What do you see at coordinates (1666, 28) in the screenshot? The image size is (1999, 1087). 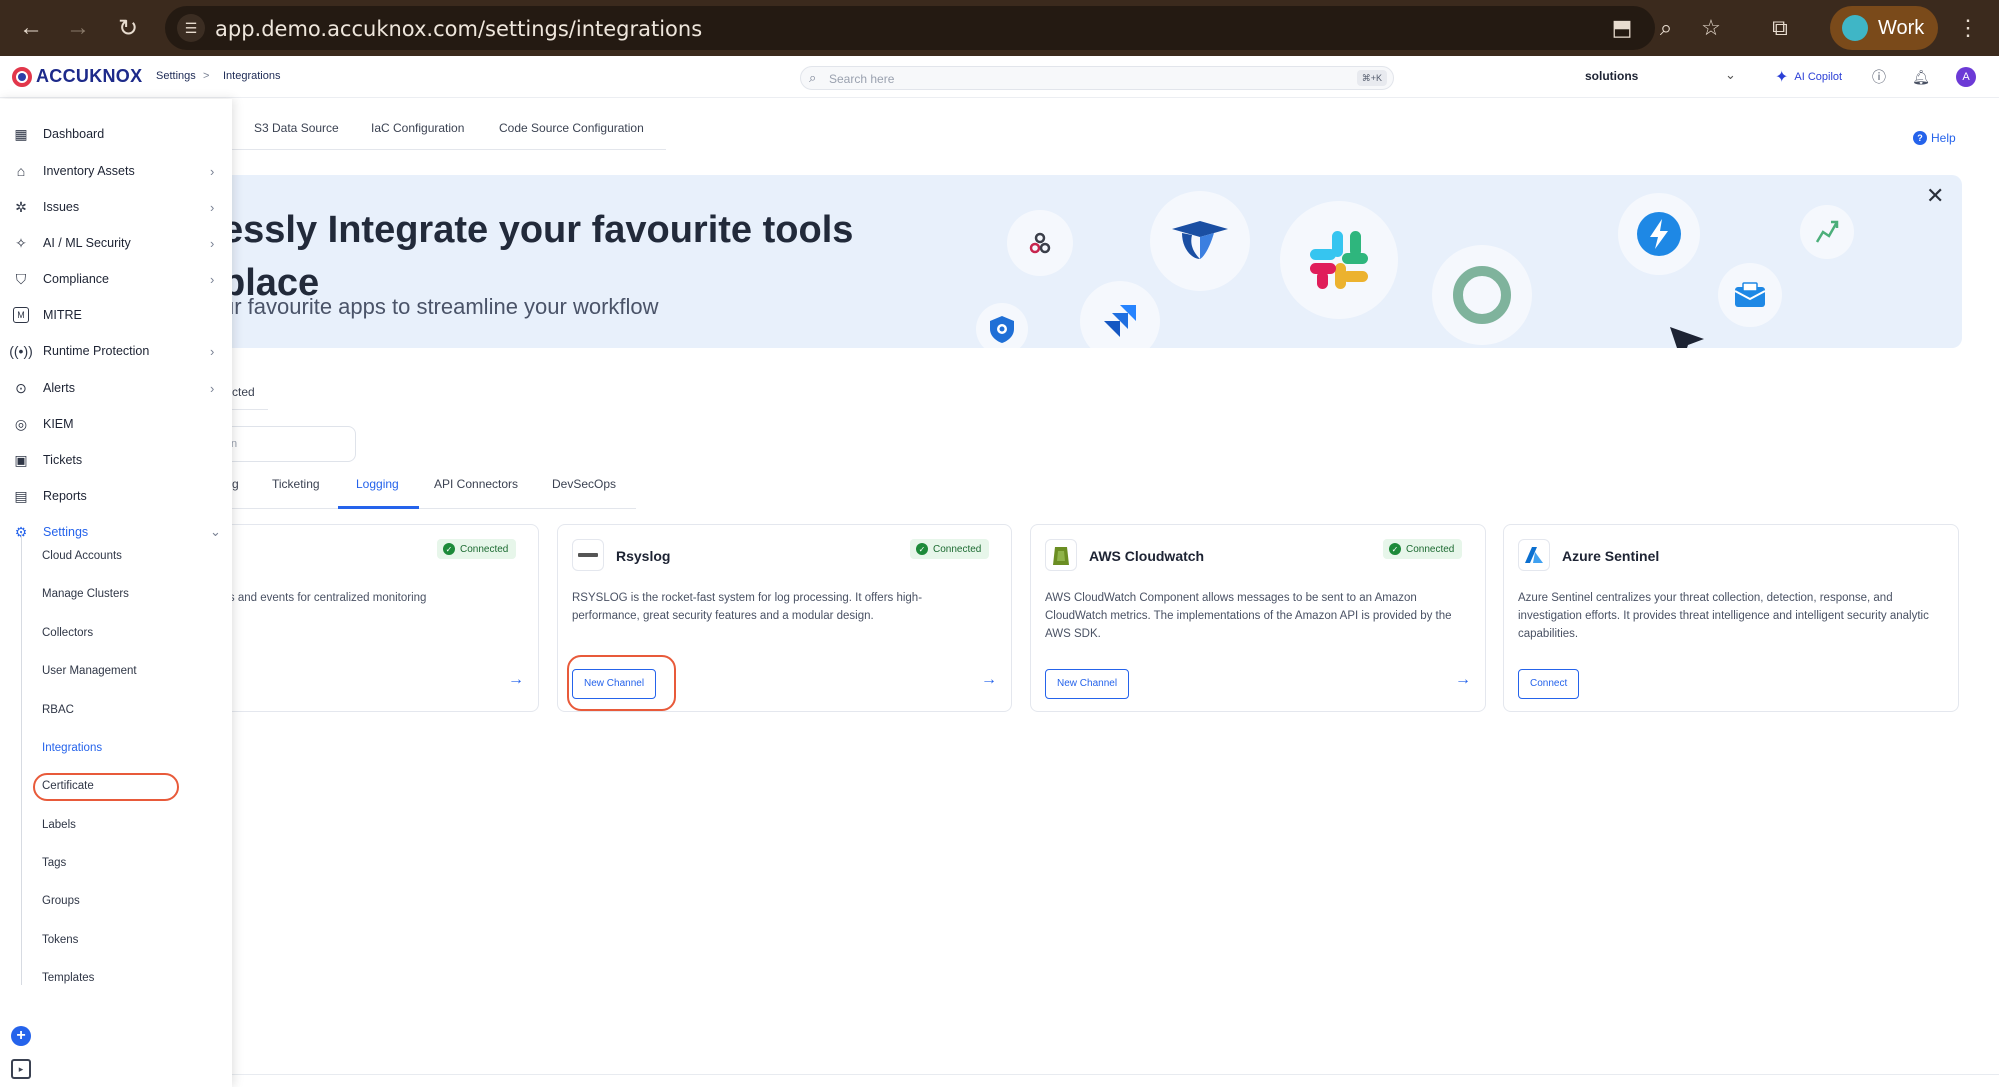 I see `zoom-icon: ⌕` at bounding box center [1666, 28].